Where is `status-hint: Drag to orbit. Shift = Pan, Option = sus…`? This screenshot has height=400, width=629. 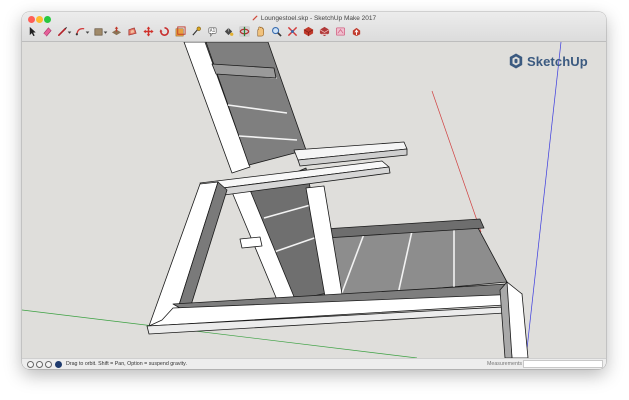
status-hint: Drag to orbit. Shift = Pan, Option = sus… is located at coordinates (126, 363).